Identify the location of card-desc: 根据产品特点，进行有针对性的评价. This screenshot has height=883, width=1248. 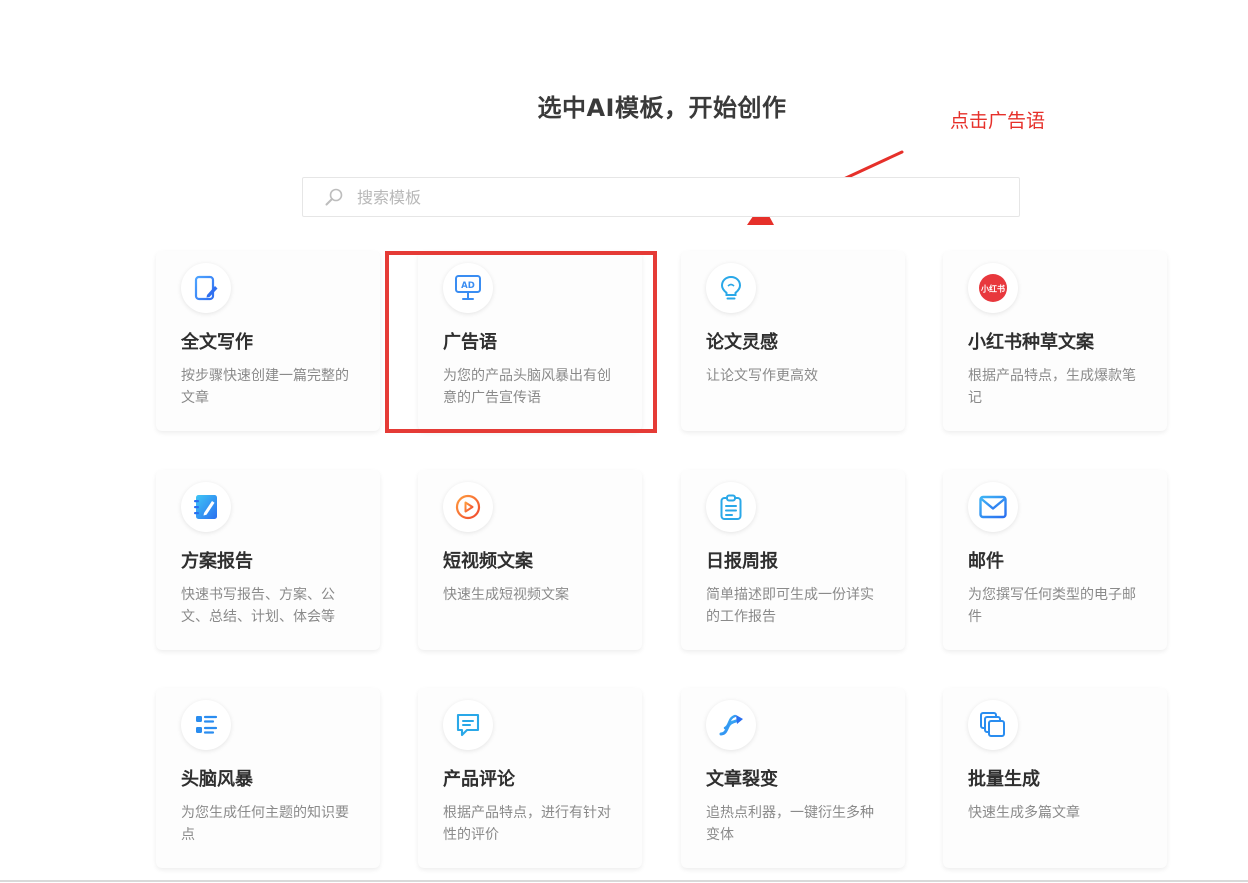
(527, 824).